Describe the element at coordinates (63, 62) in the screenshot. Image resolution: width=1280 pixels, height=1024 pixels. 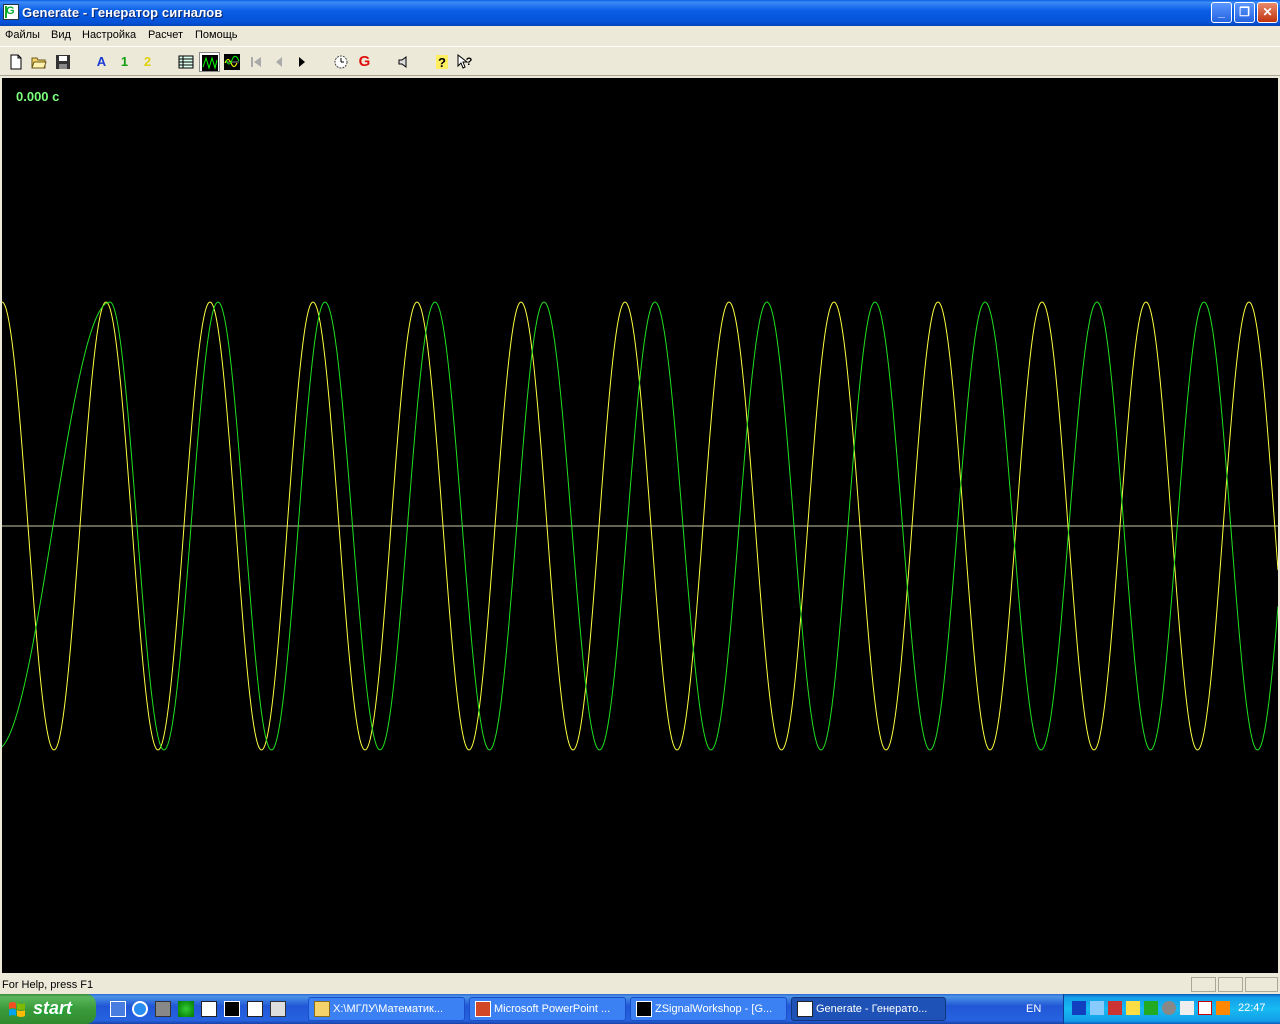
I see `save-icon` at that location.